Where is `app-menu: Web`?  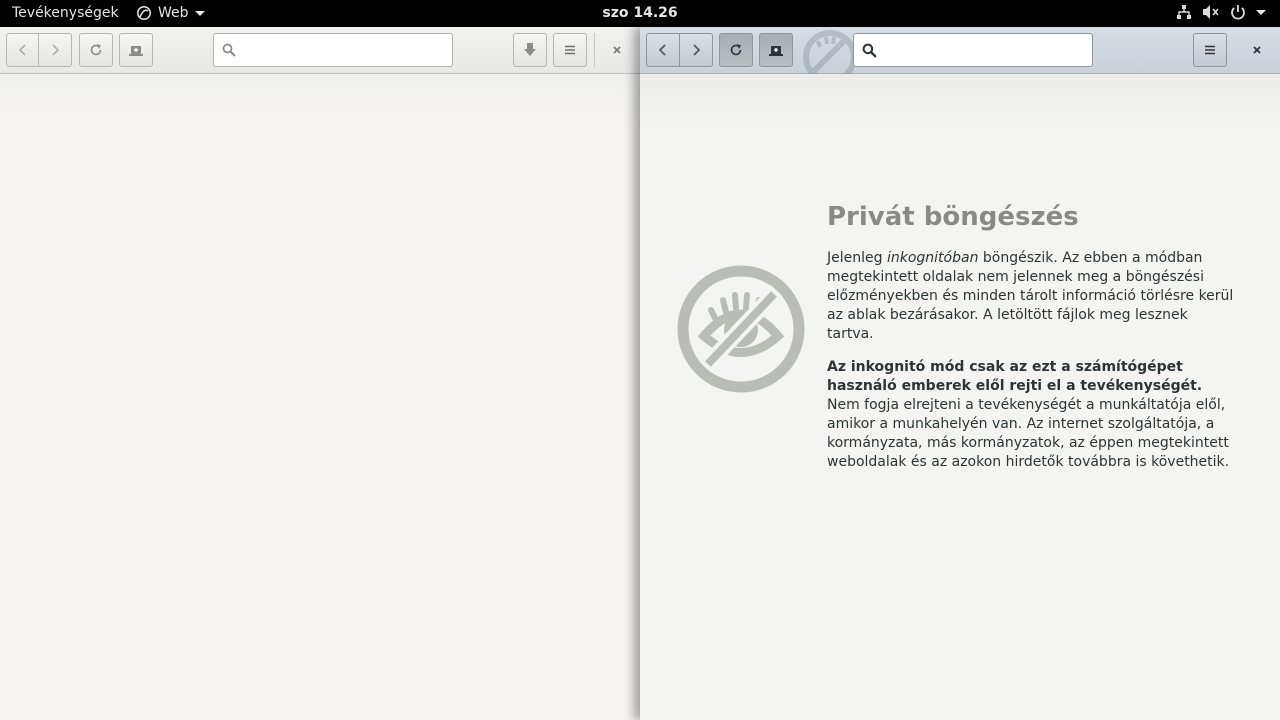
app-menu: Web is located at coordinates (170, 13).